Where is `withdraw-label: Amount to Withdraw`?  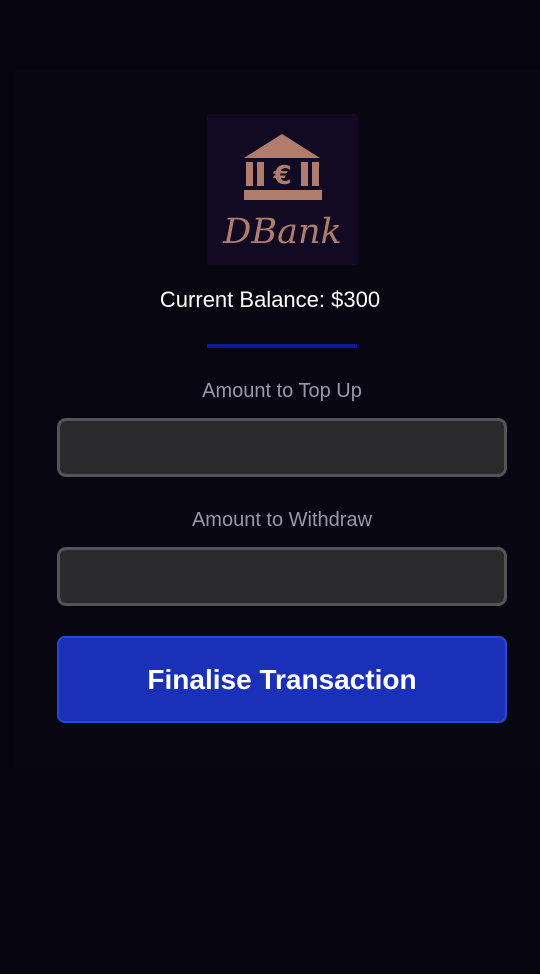 withdraw-label: Amount to Withdraw is located at coordinates (282, 520).